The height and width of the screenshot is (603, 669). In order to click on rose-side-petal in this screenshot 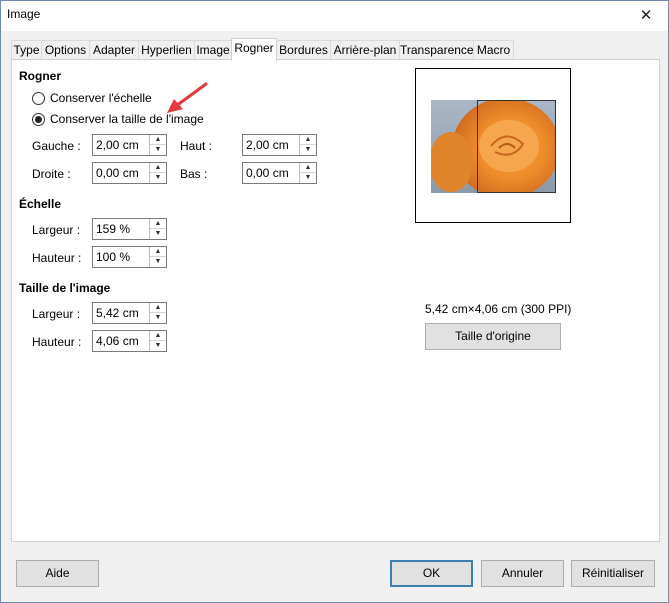, I will do `click(452, 162)`.